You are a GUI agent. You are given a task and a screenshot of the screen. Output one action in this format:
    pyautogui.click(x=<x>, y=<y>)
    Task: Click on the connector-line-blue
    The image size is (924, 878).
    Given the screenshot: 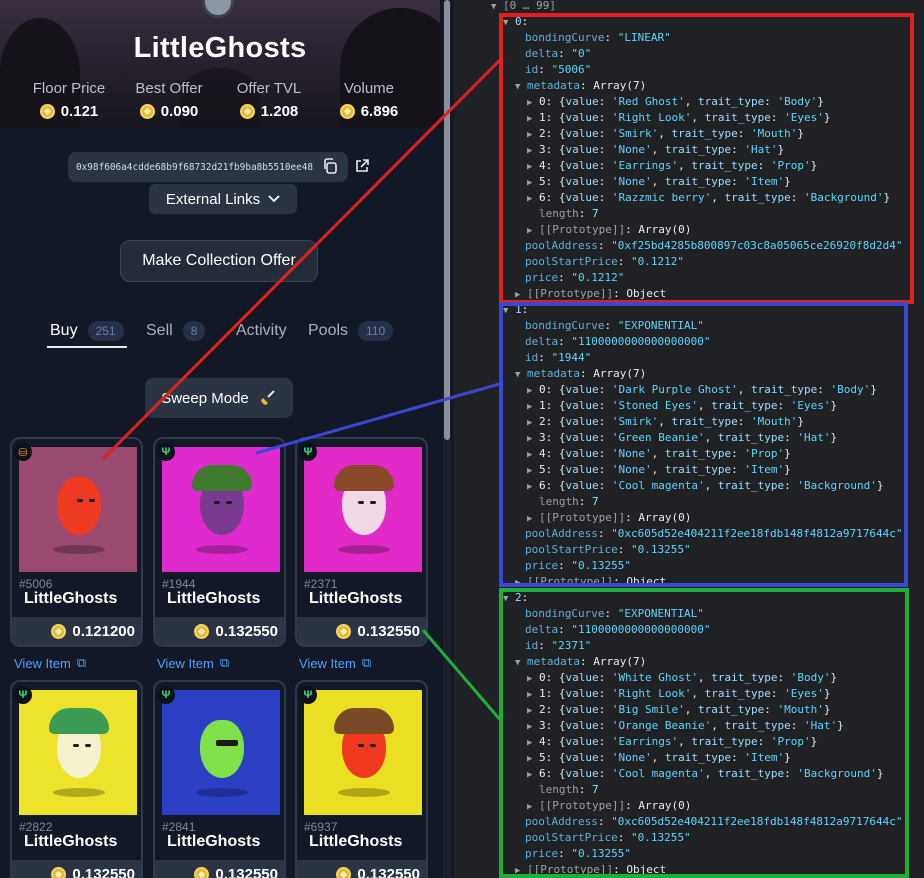 What is the action you would take?
    pyautogui.click(x=379, y=418)
    